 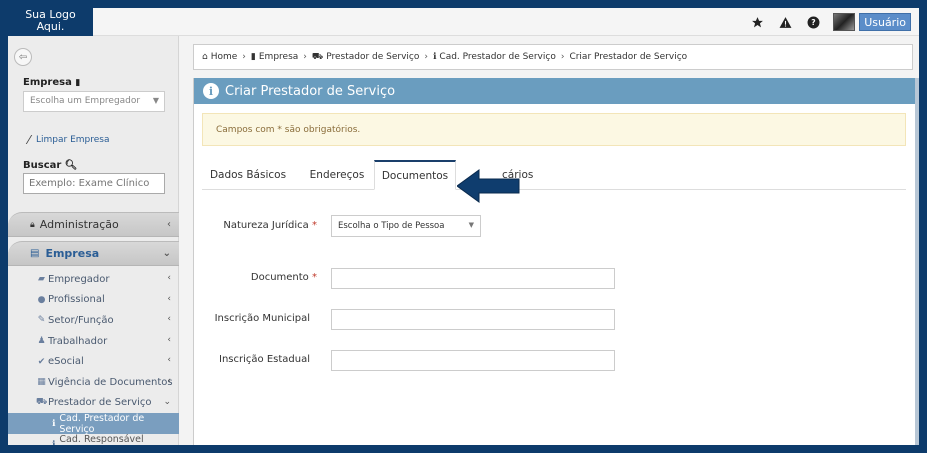 I want to click on top-icons: ? Usuário, so click(x=830, y=22).